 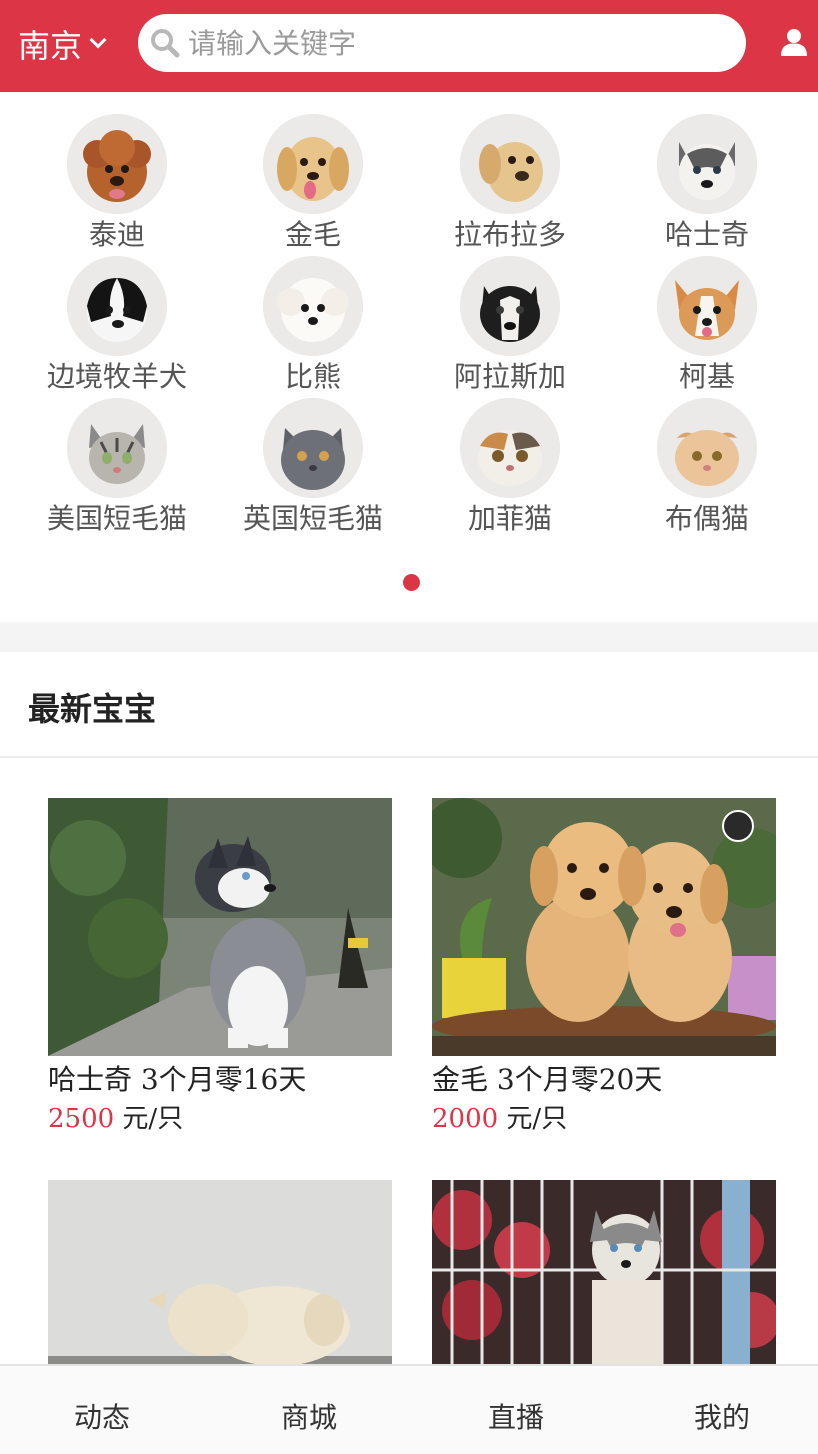 I want to click on golden-retriever-photo, so click(x=313, y=164).